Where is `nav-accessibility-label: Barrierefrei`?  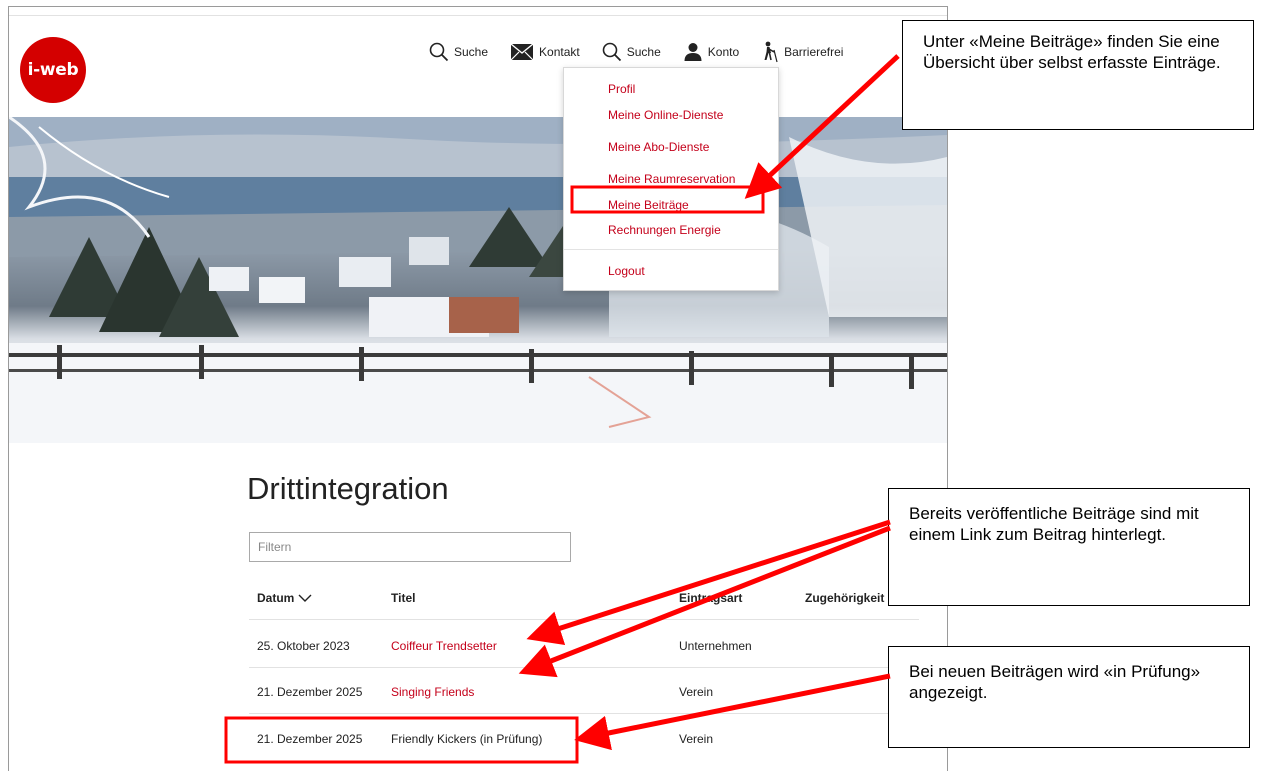 nav-accessibility-label: Barrierefrei is located at coordinates (814, 52).